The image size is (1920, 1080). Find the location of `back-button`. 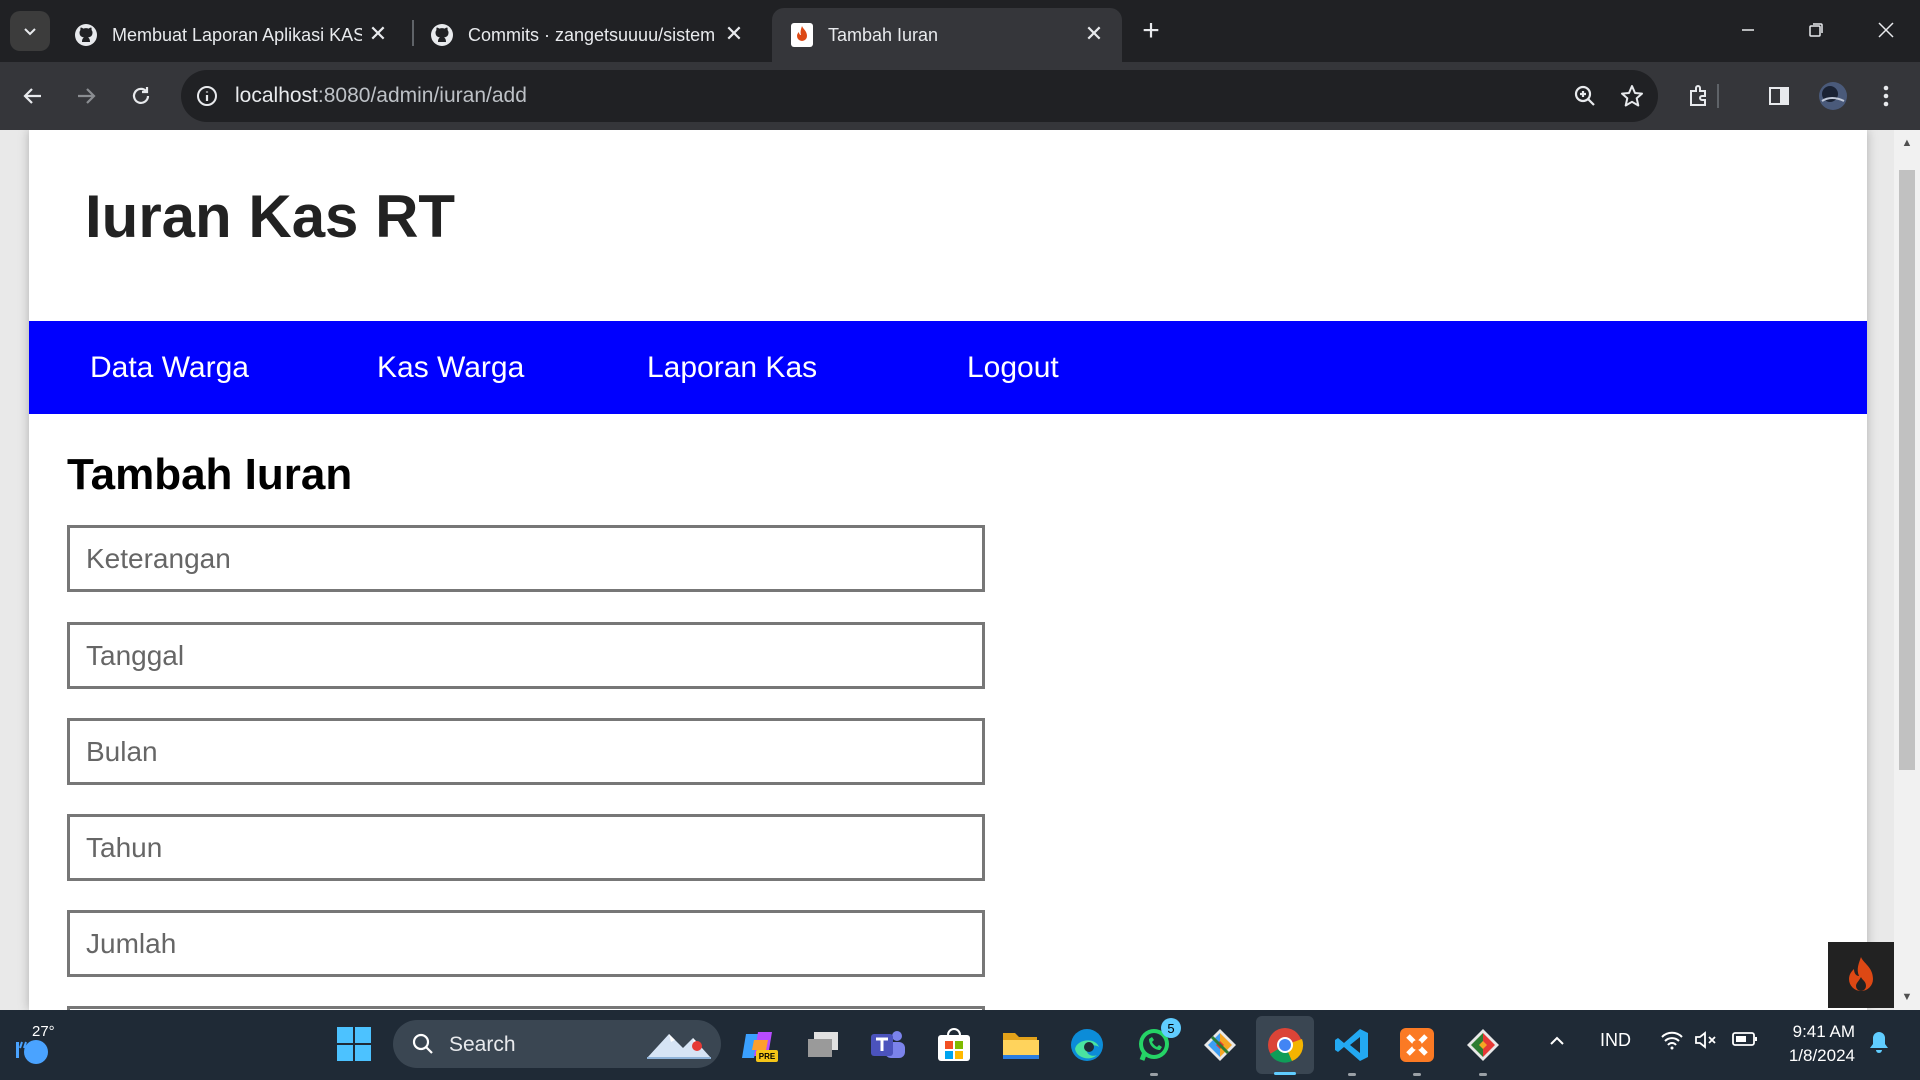

back-button is located at coordinates (33, 96).